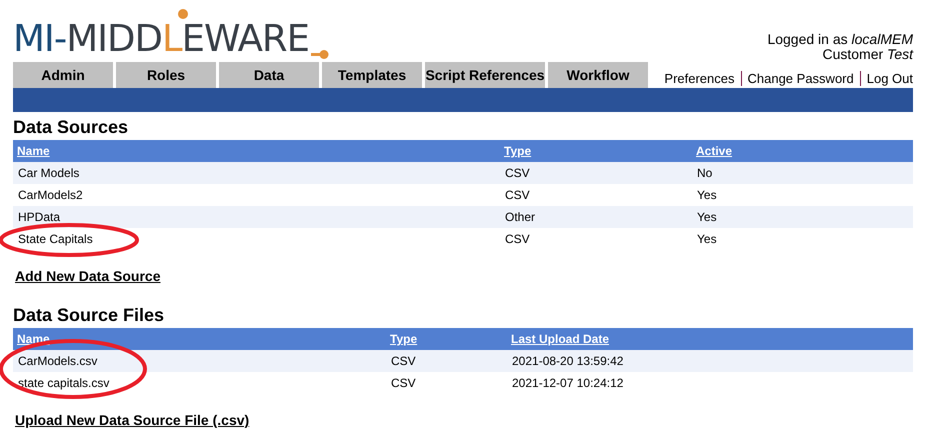  What do you see at coordinates (64, 383) in the screenshot?
I see `table-cell: state capitals.csv` at bounding box center [64, 383].